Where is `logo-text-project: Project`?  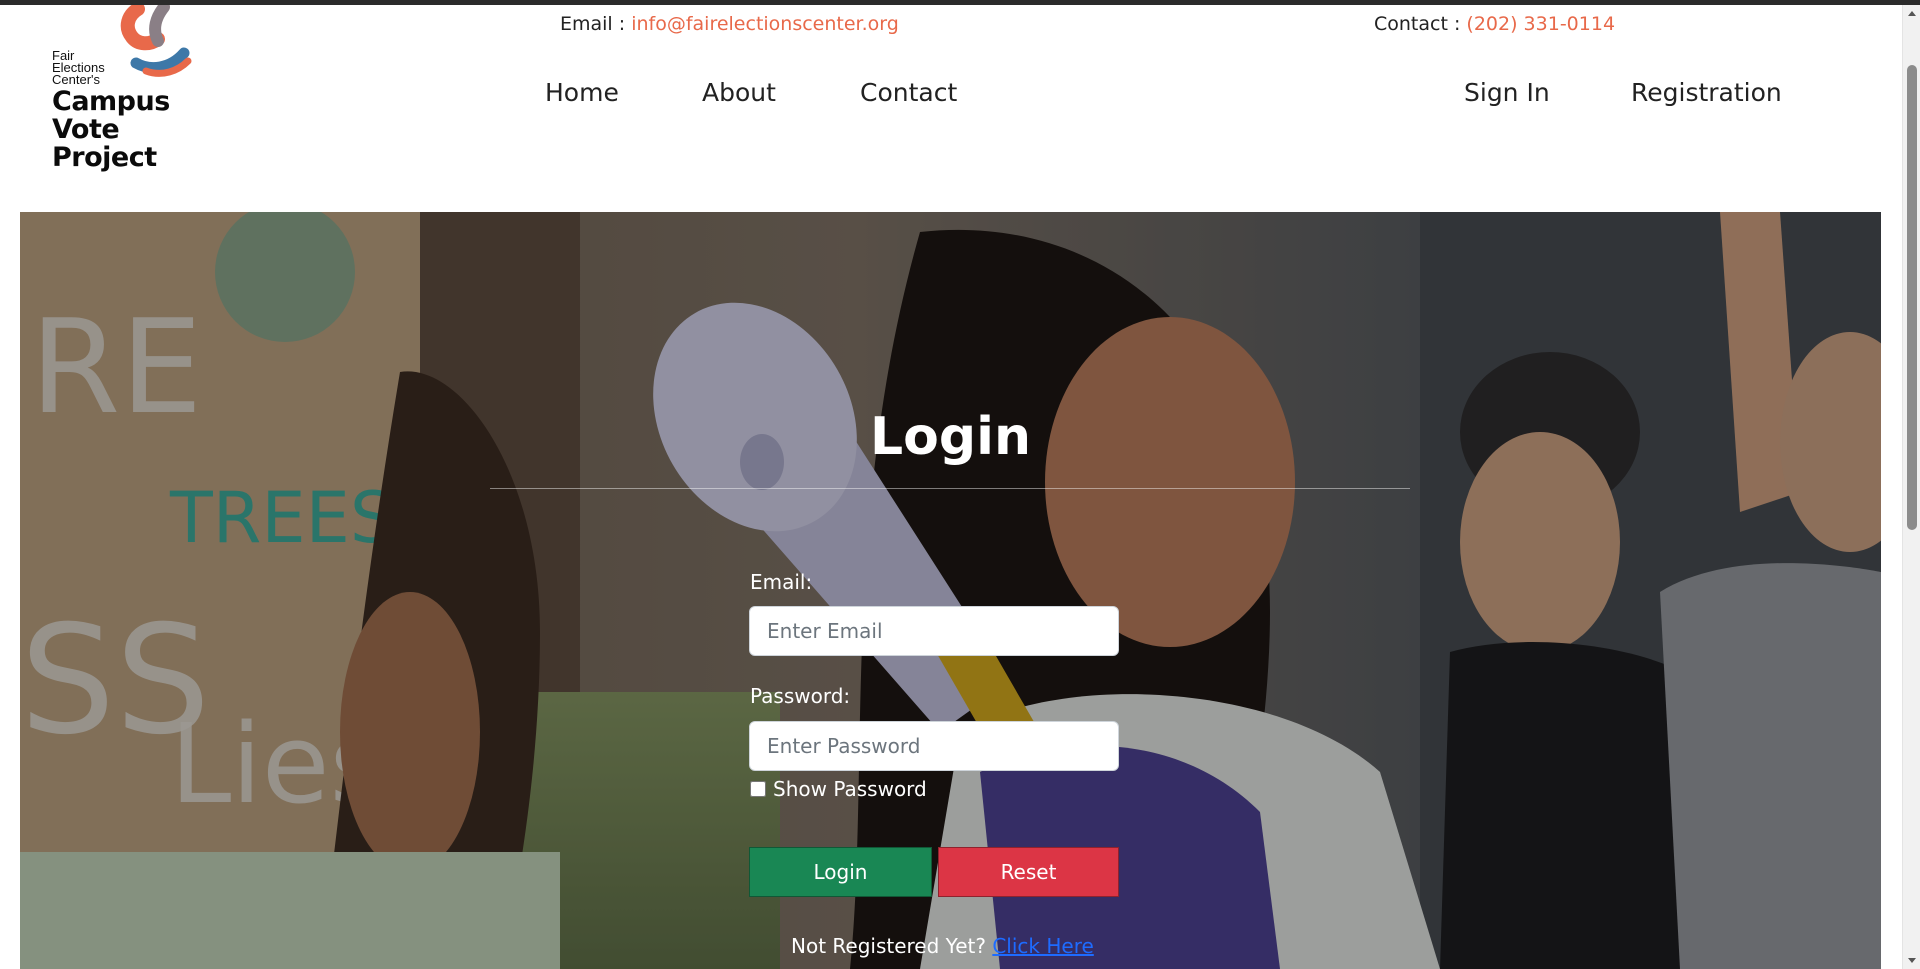 logo-text-project: Project is located at coordinates (104, 157).